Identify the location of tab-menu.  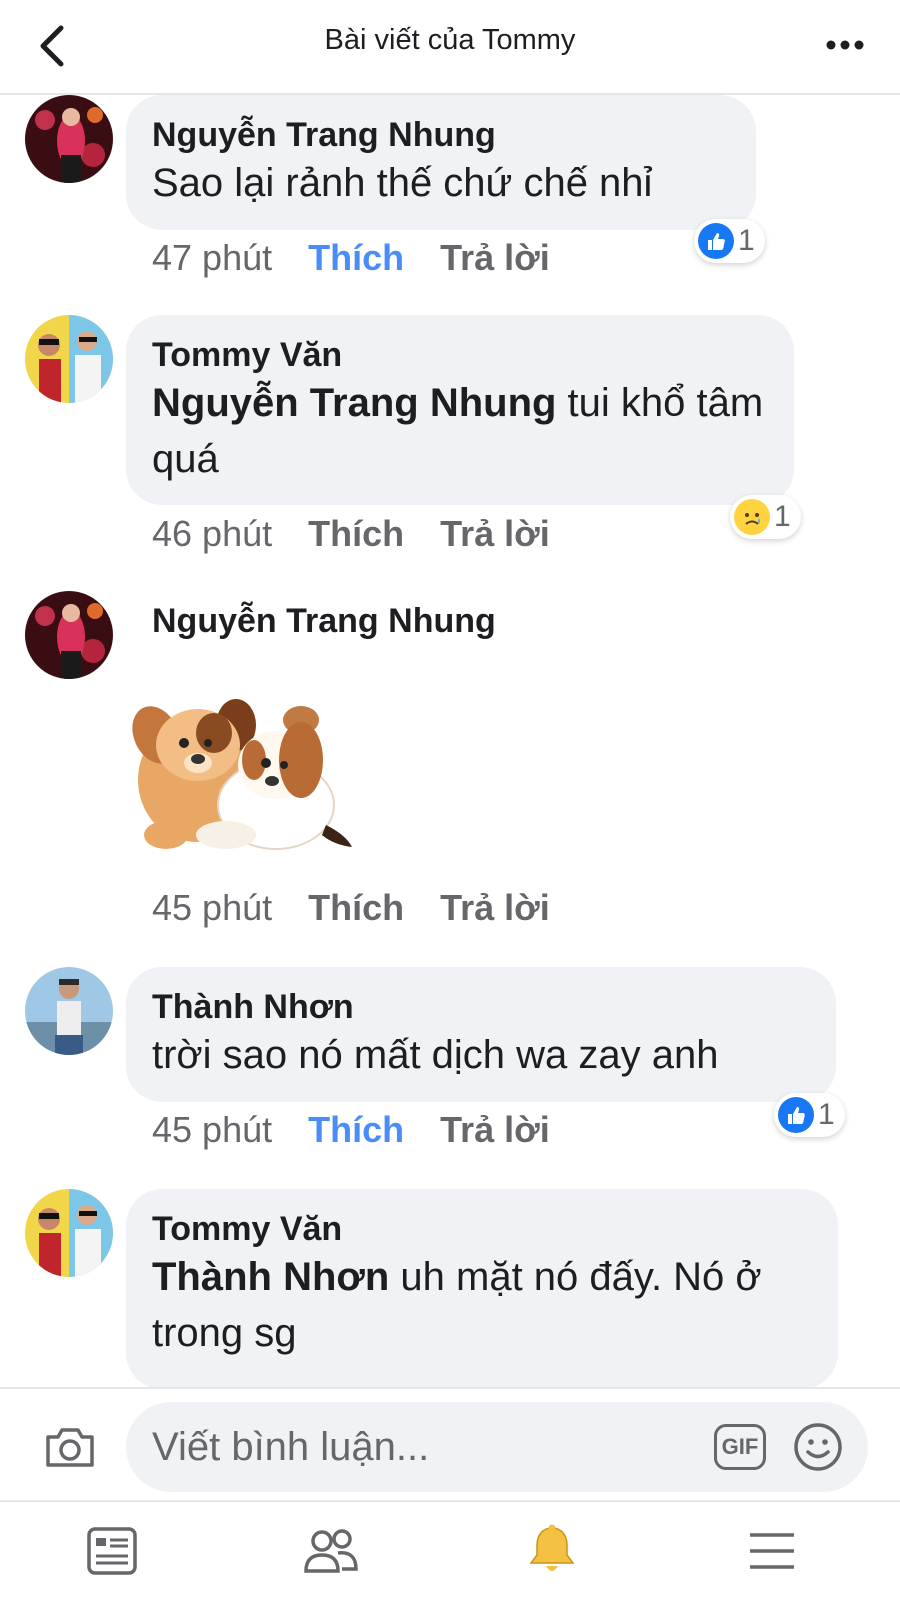
(772, 1551).